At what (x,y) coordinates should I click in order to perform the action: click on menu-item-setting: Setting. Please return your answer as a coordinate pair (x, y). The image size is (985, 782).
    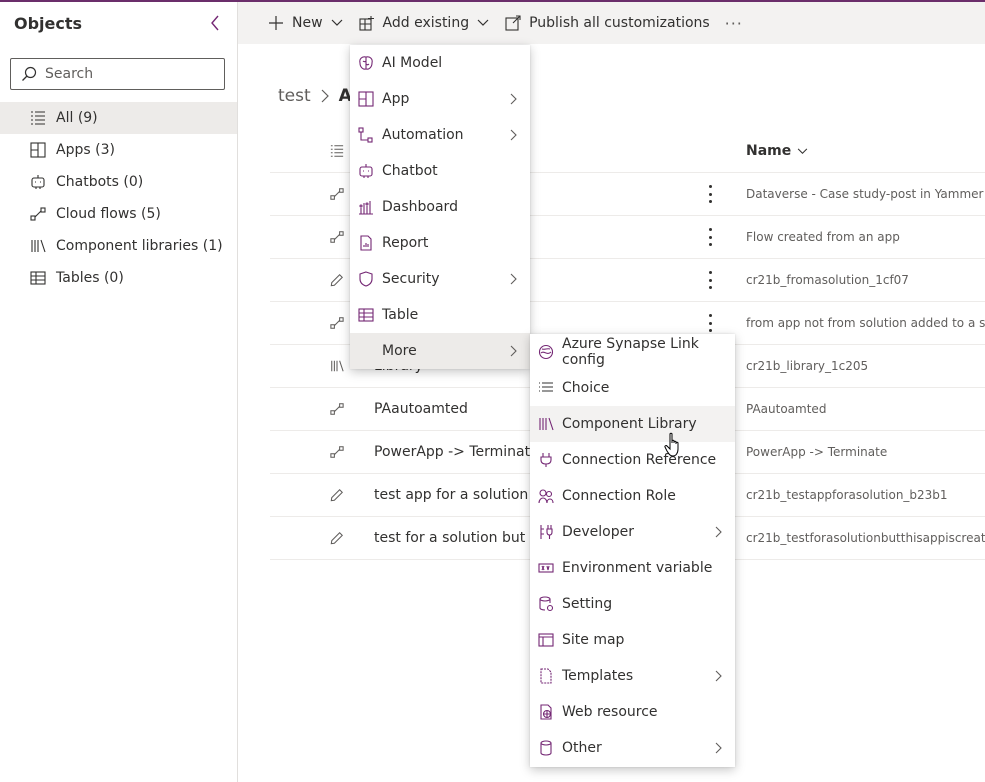
    Looking at the image, I should click on (632, 604).